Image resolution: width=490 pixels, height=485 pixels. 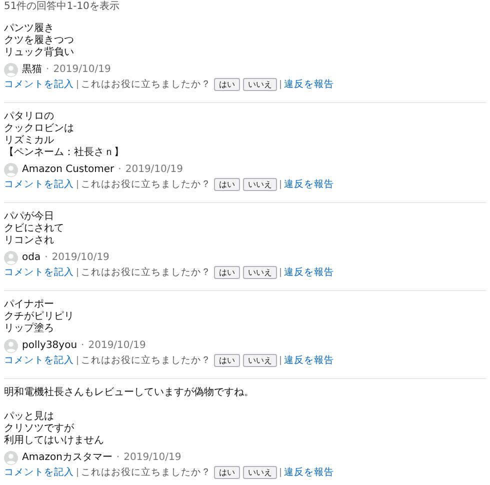 I want to click on answer-text: 明和電機社長さんもレビューしていますが偽物ですね。, so click(x=129, y=393).